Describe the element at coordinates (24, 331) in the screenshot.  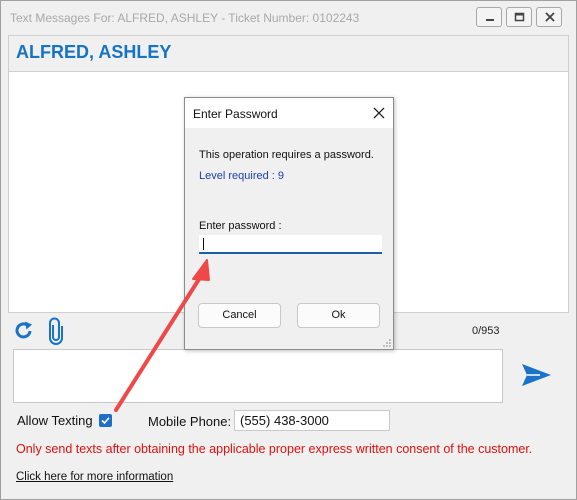
I see `refresh-icon` at that location.